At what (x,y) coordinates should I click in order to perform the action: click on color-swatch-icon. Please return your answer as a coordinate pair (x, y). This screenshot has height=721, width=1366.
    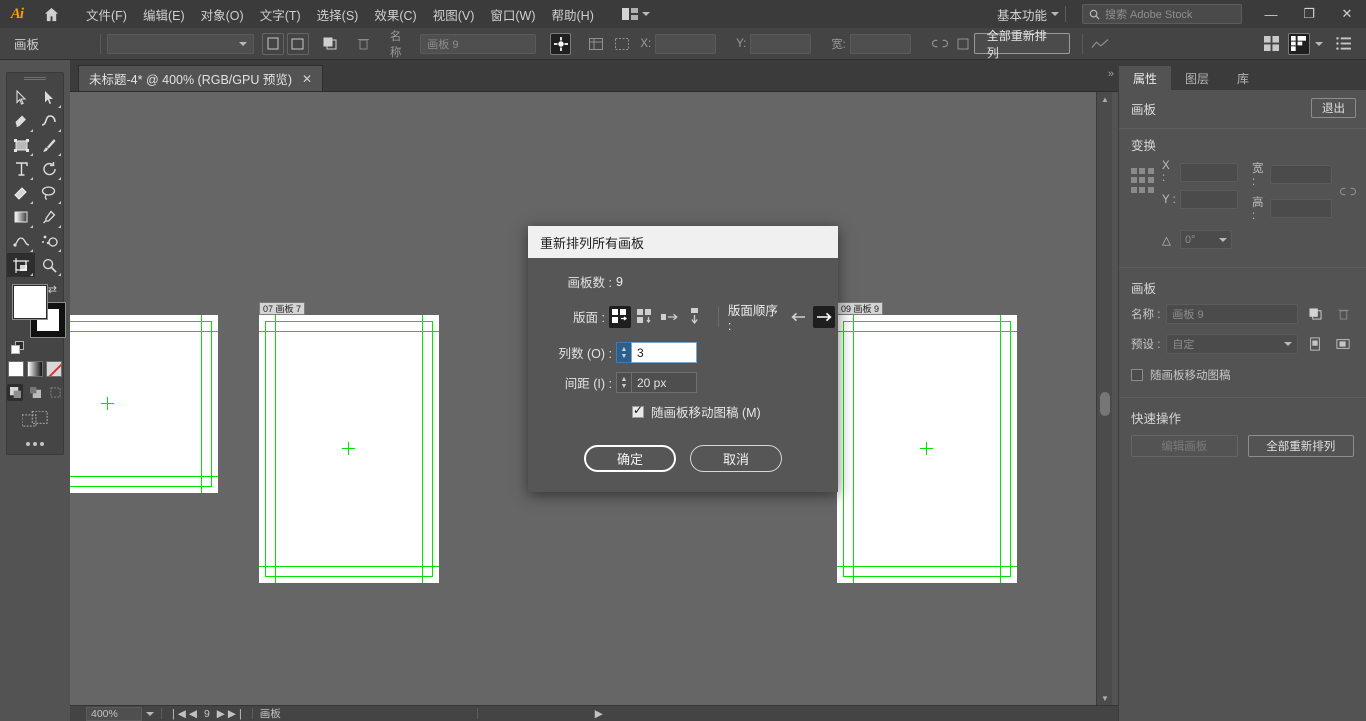
    Looking at the image, I should click on (16, 369).